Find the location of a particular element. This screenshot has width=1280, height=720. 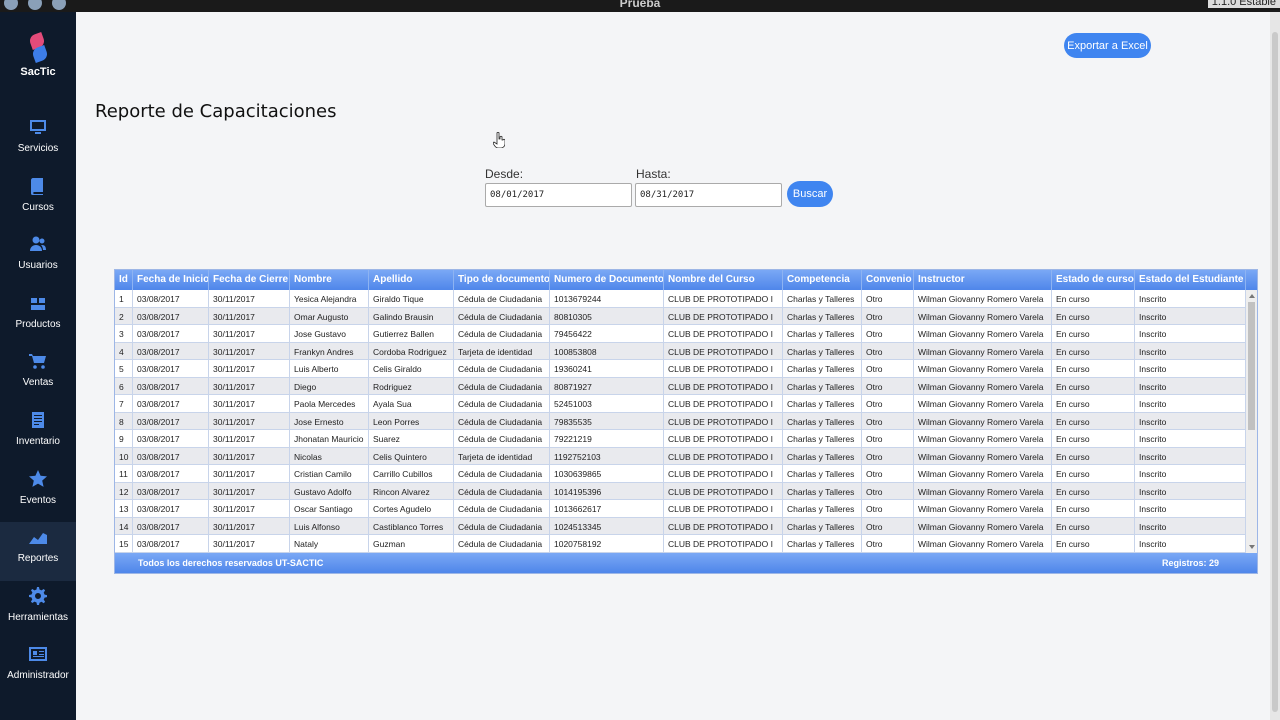

column-header: Instructor is located at coordinates (983, 280).